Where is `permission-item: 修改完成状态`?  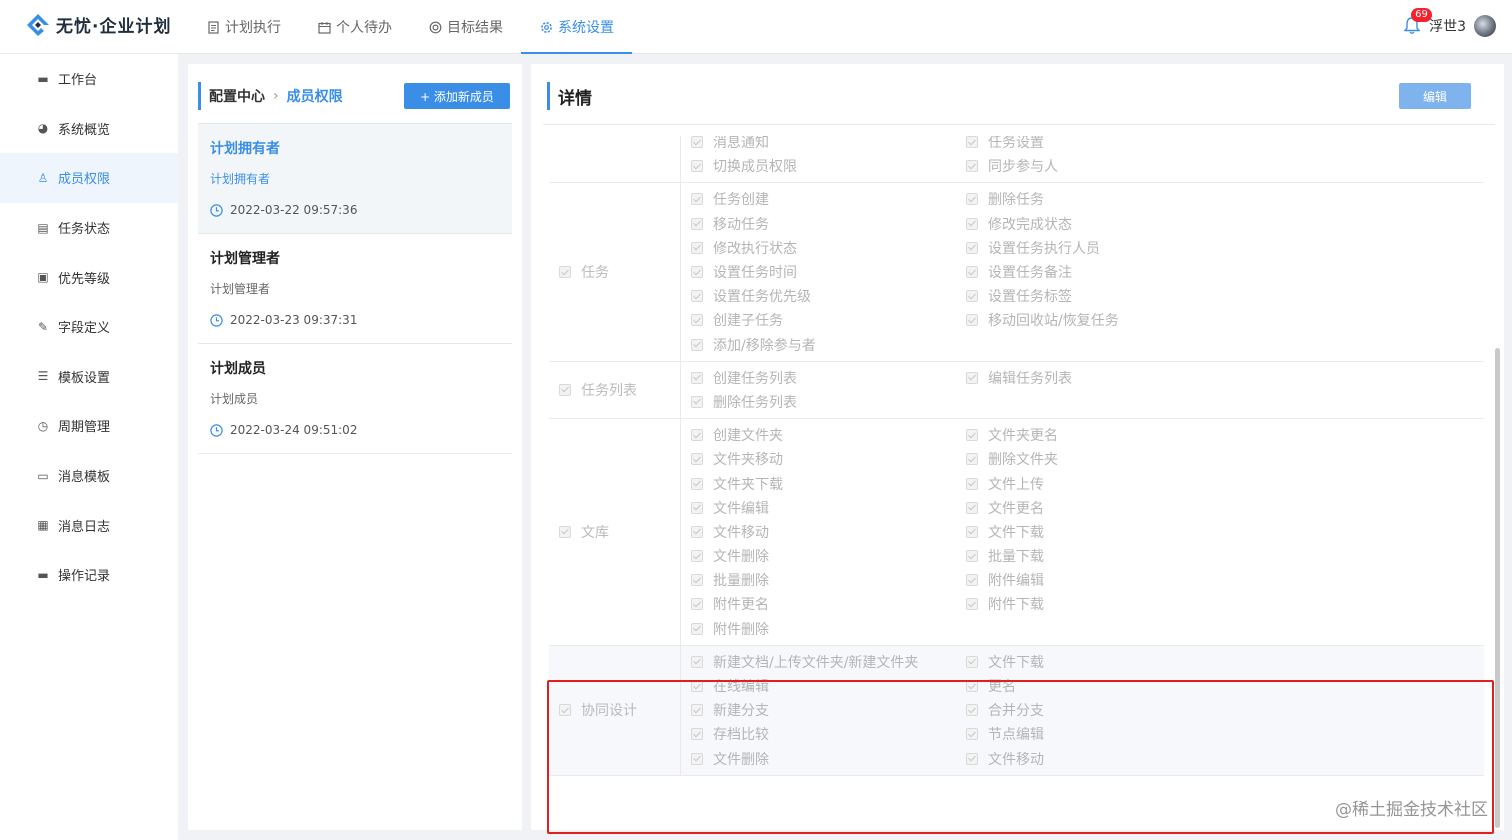
permission-item: 修改完成状态 is located at coordinates (1103, 224).